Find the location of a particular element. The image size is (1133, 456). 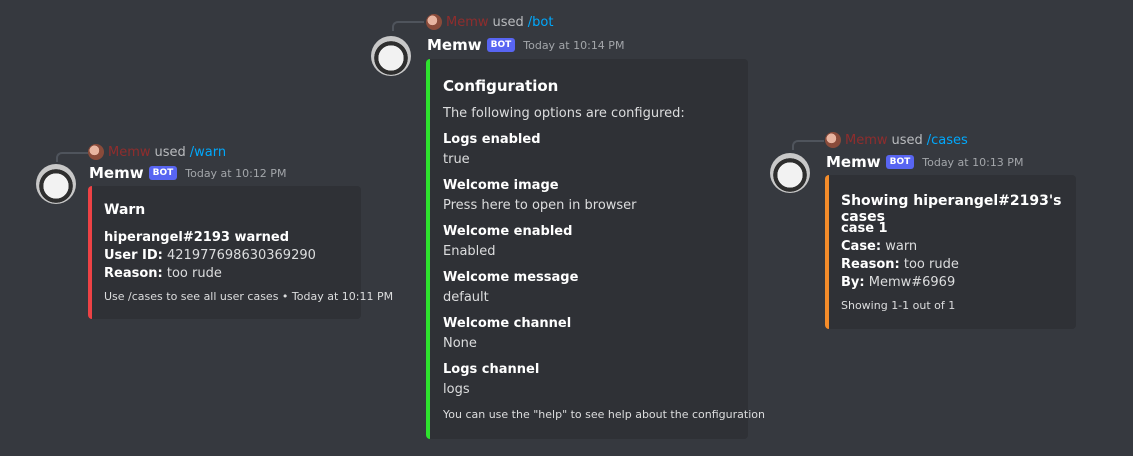

embed-description: The following options are configured: is located at coordinates (564, 113).